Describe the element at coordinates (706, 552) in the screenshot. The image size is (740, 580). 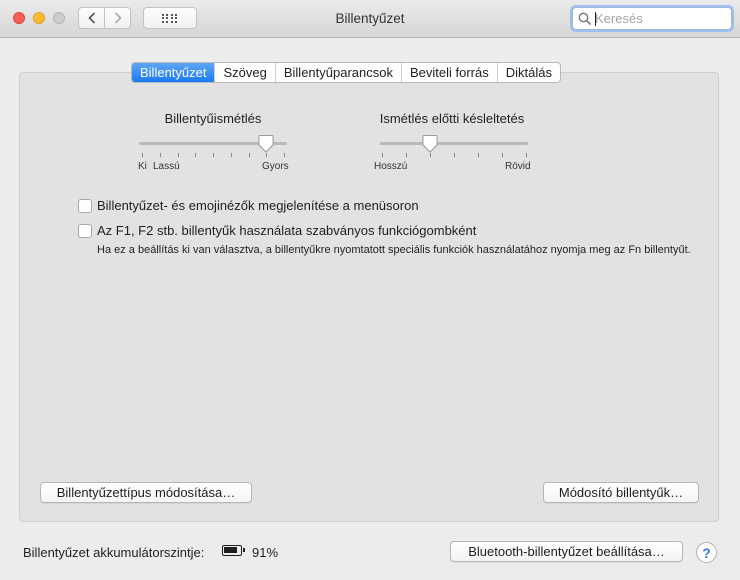
I see `help-button: ?` at that location.